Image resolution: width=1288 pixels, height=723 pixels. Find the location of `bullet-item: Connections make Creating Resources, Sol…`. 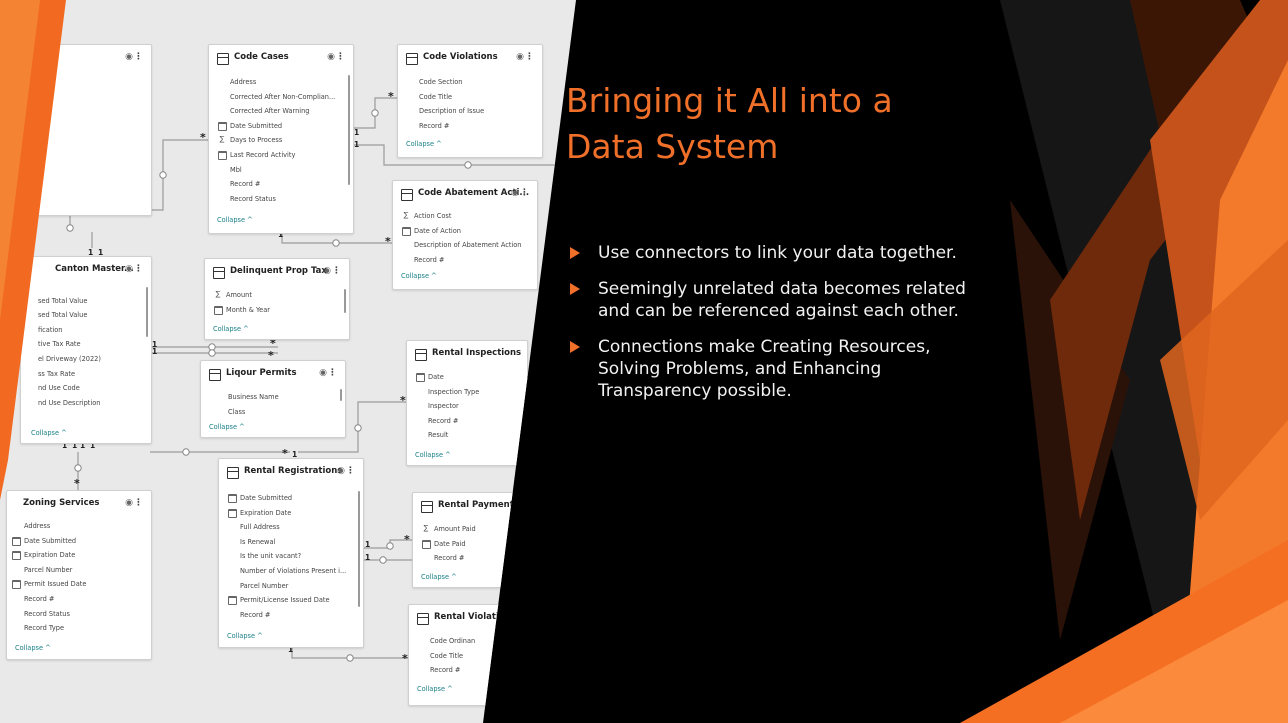

bullet-item: Connections make Creating Resources, Sol… is located at coordinates (778, 369).